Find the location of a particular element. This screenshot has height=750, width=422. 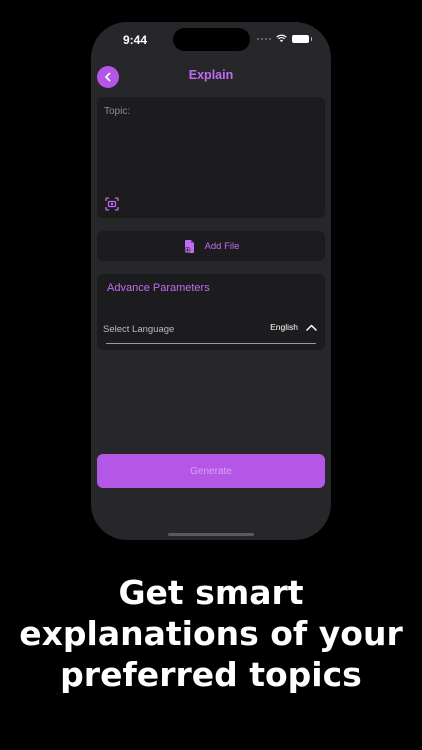

advanced-parameters-title: Advance Parameters is located at coordinates (158, 288).